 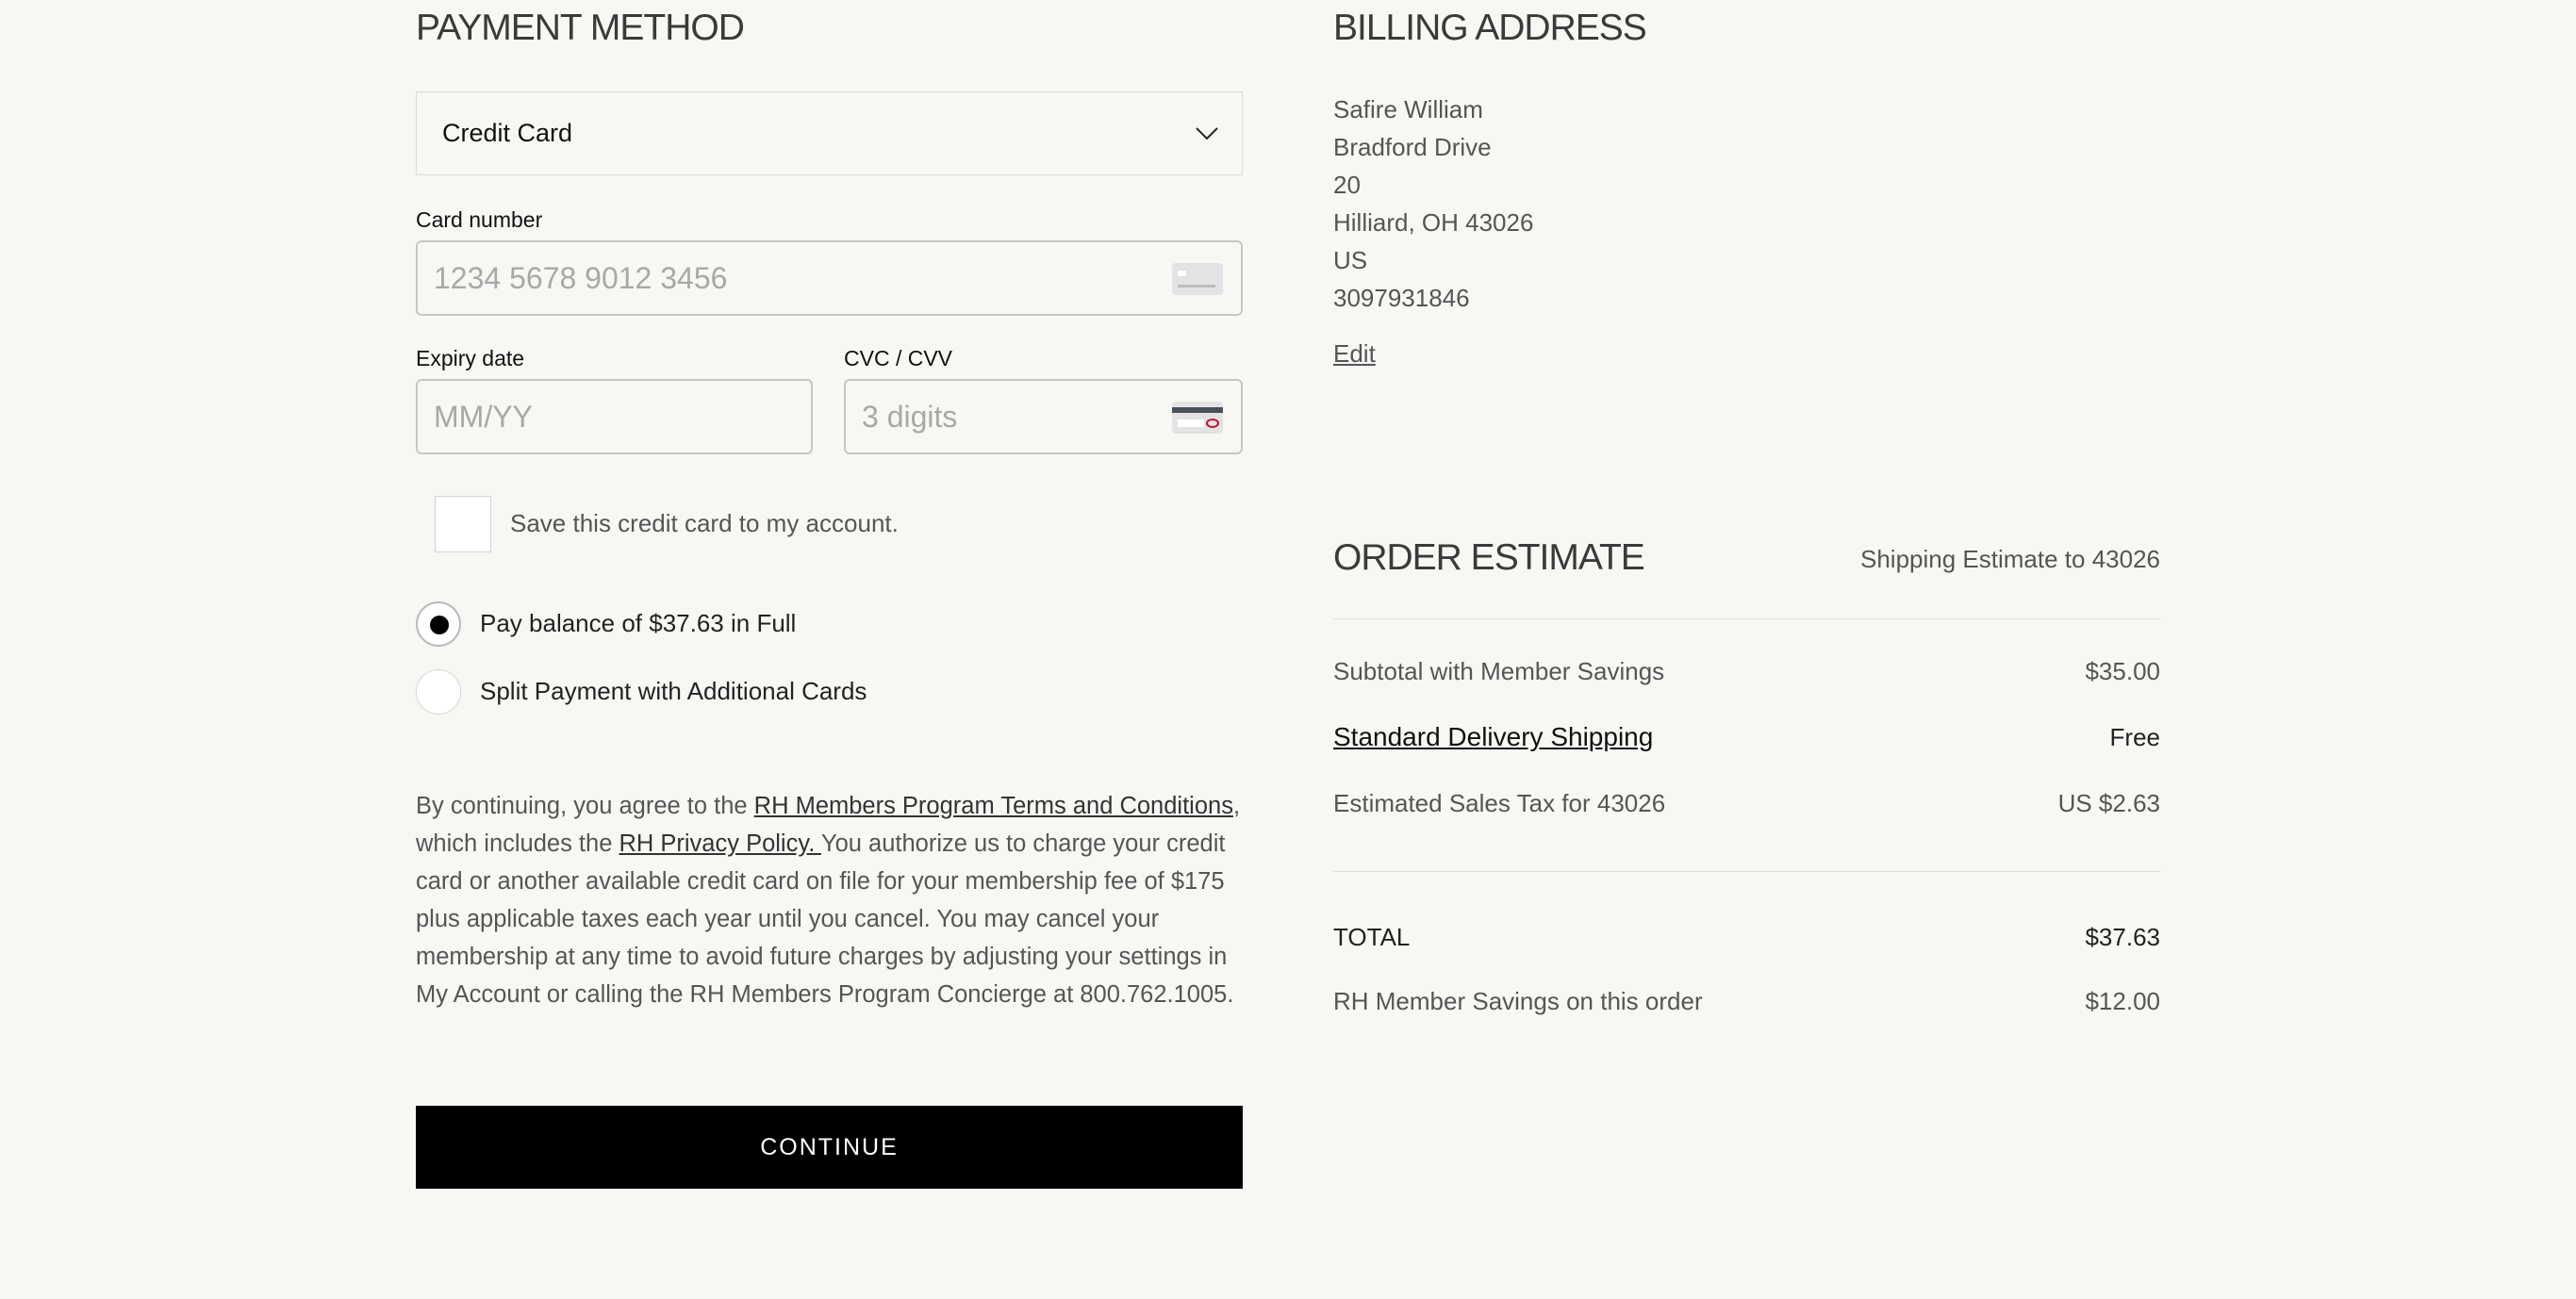 What do you see at coordinates (673, 691) in the screenshot?
I see `split-payment-label: Split Payment with Additional Cards` at bounding box center [673, 691].